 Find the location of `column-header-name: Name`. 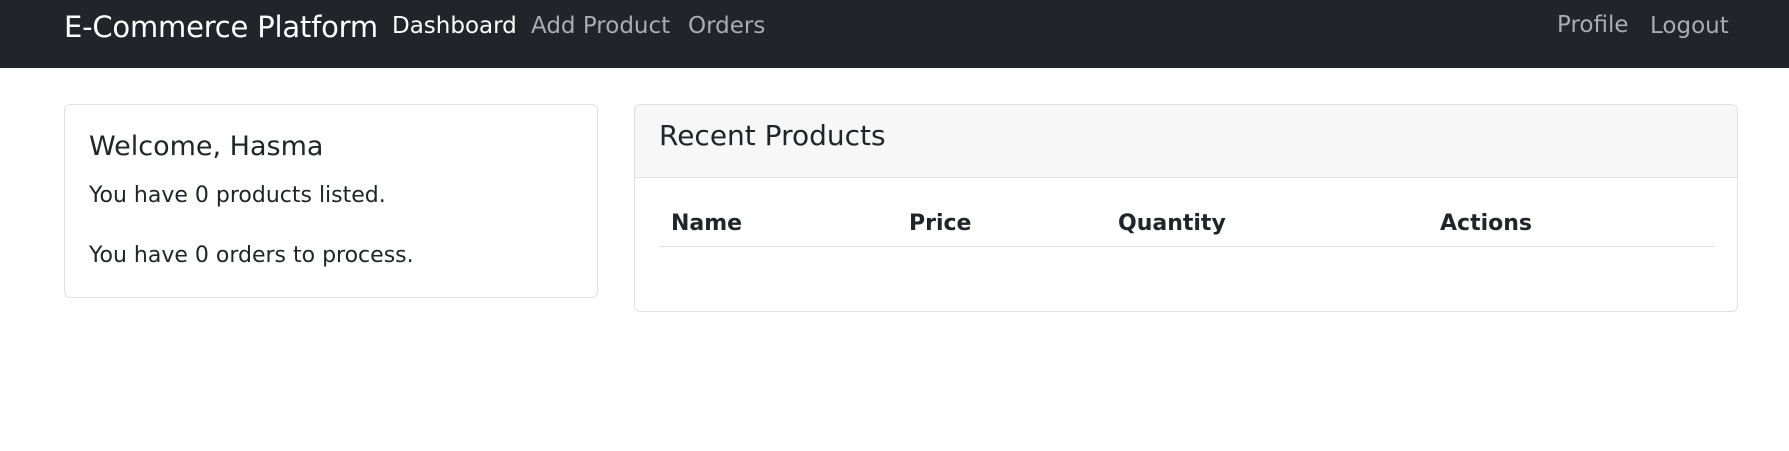

column-header-name: Name is located at coordinates (707, 223).